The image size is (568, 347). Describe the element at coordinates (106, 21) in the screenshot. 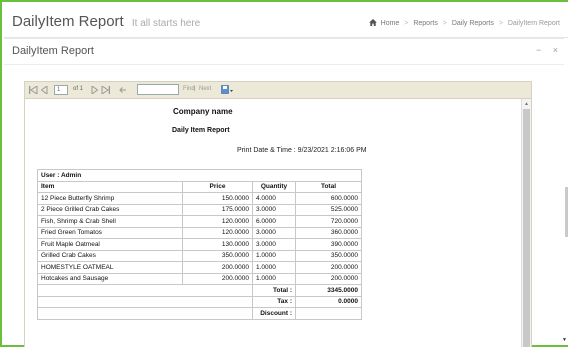

I see `page-title: DailyItem Report It all starts here` at that location.